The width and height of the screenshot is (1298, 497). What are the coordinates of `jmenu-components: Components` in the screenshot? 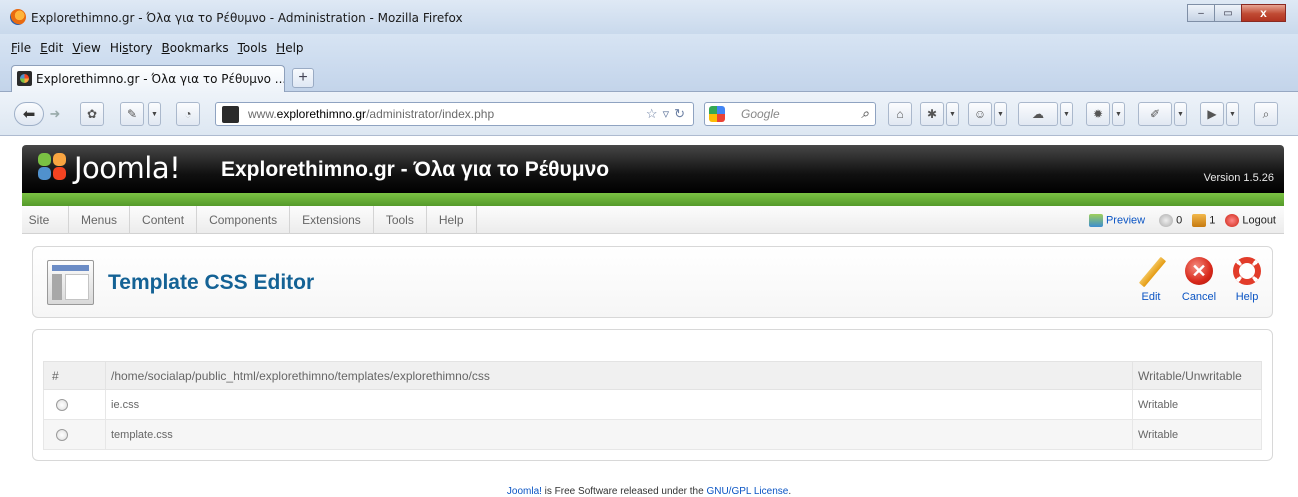 It's located at (244, 219).